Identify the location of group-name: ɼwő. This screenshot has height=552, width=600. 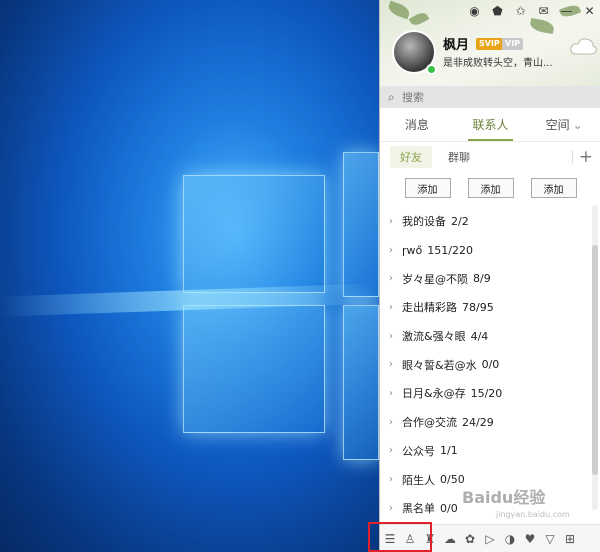
(412, 250).